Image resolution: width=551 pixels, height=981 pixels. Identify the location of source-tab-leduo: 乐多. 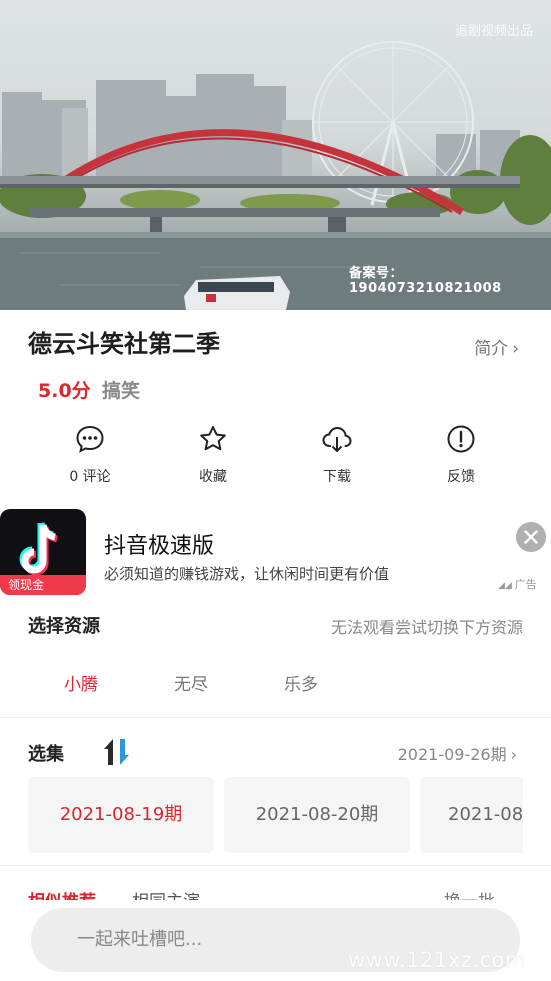
(301, 682).